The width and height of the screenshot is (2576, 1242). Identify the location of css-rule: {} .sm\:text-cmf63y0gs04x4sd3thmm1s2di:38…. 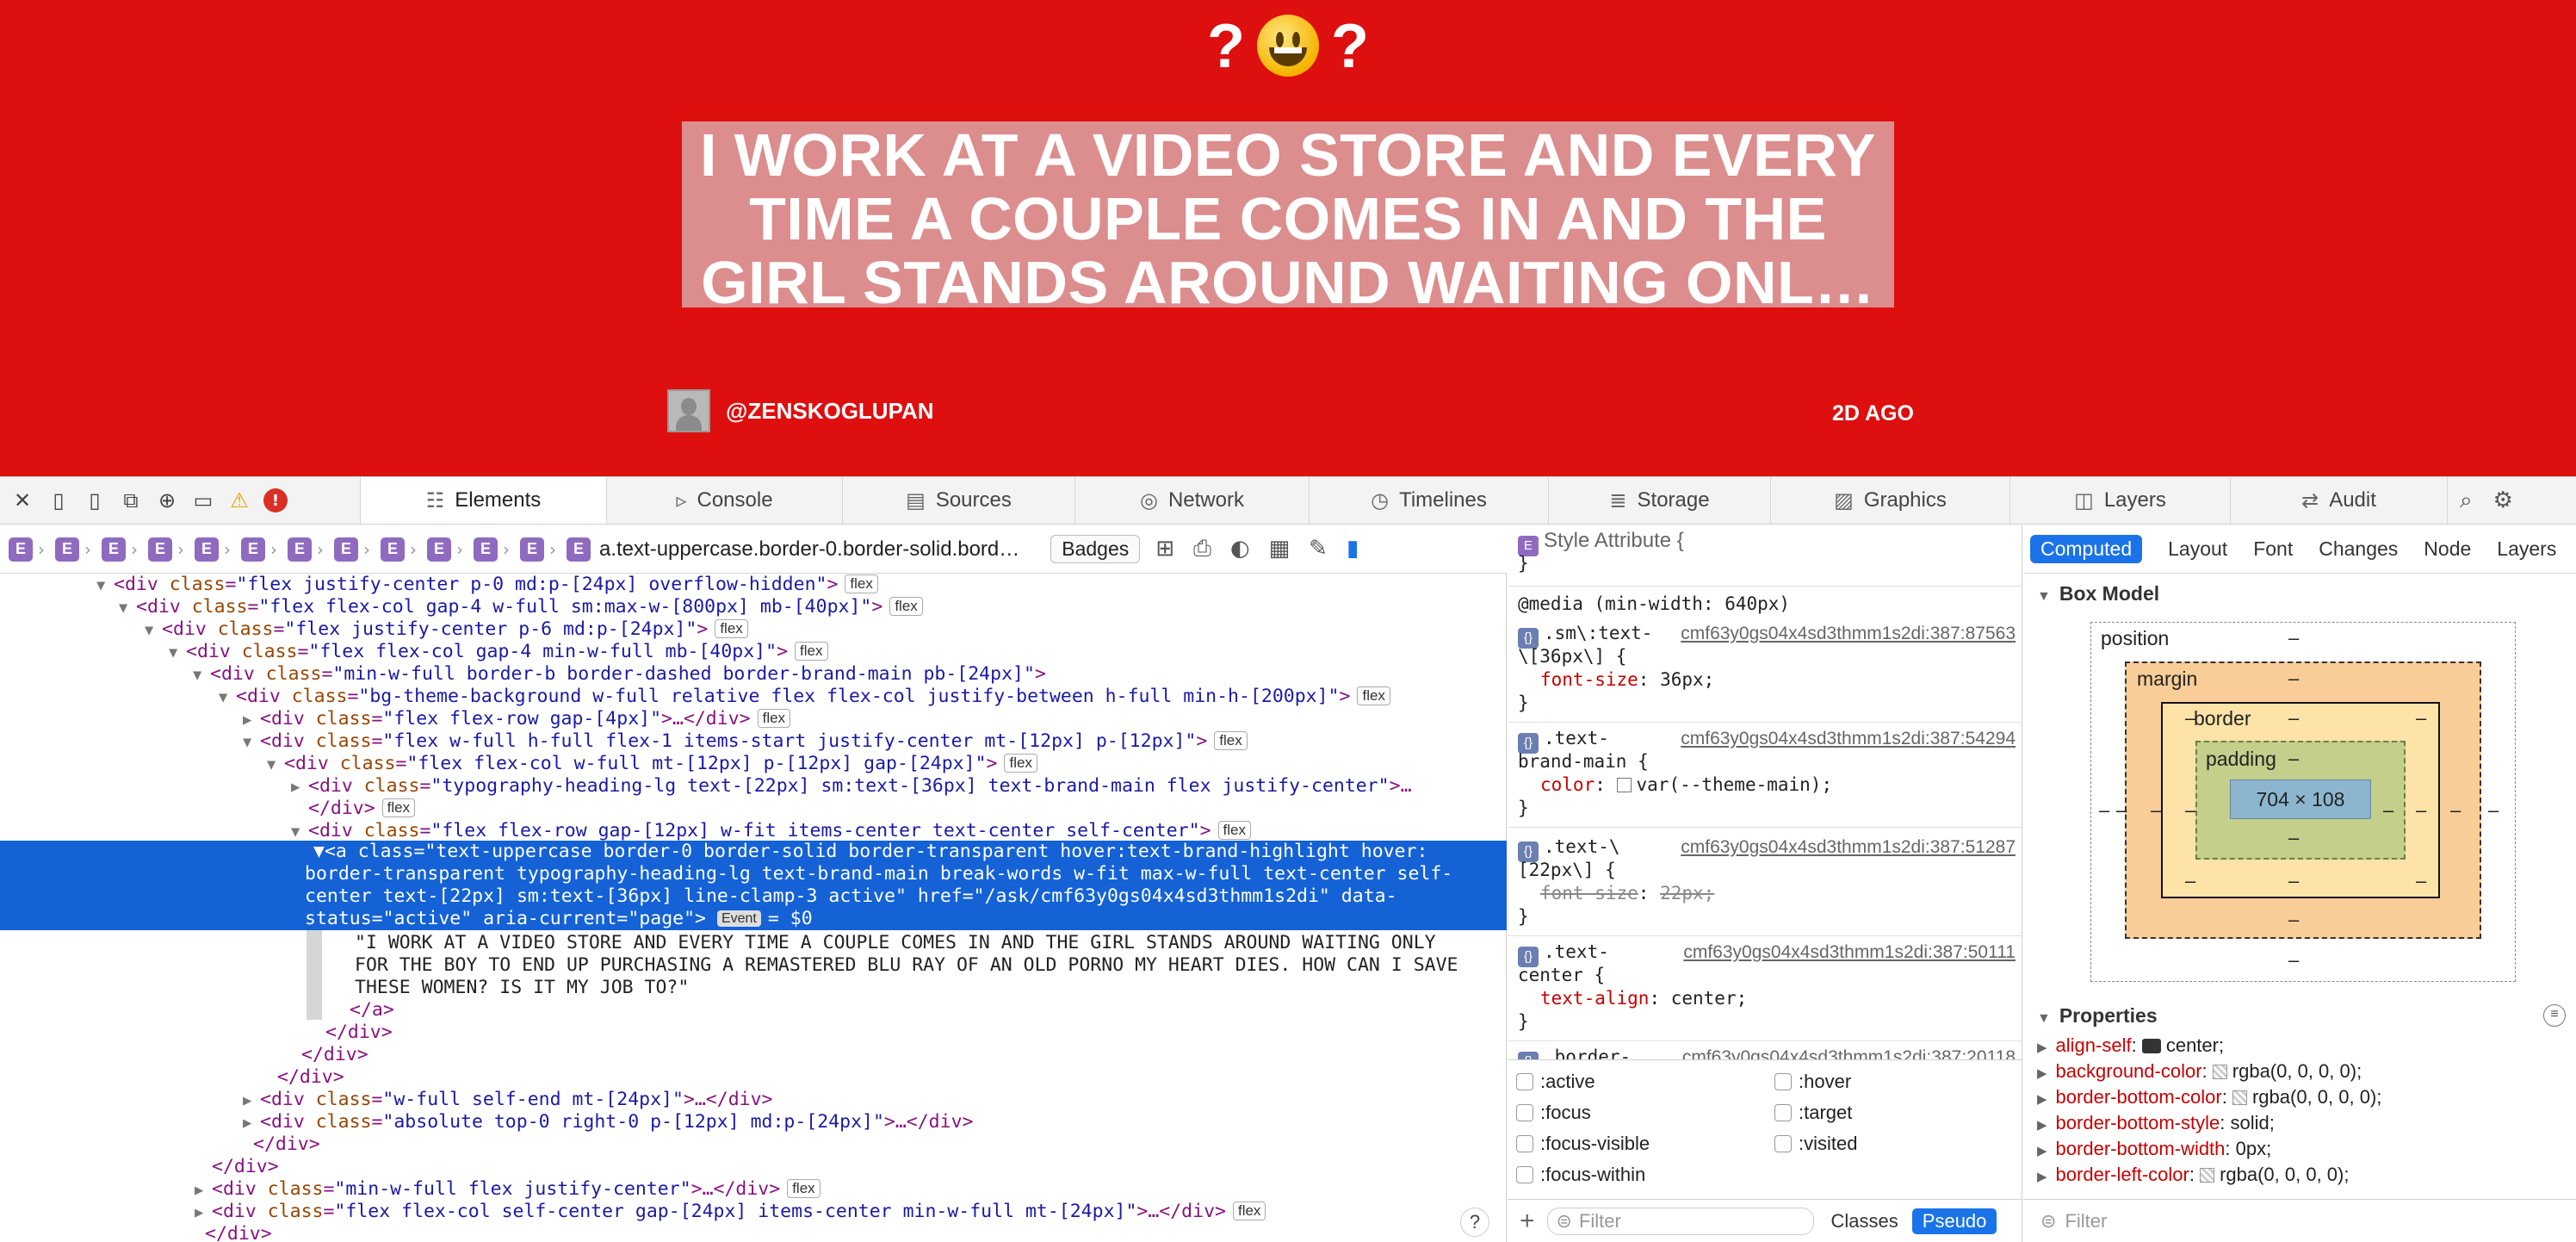
(1769, 668).